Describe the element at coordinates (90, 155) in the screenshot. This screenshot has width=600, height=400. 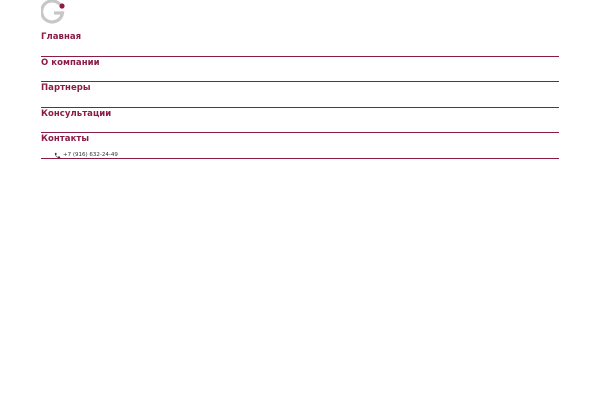
I see `phone-number: +7 (916) 632-24-49` at that location.